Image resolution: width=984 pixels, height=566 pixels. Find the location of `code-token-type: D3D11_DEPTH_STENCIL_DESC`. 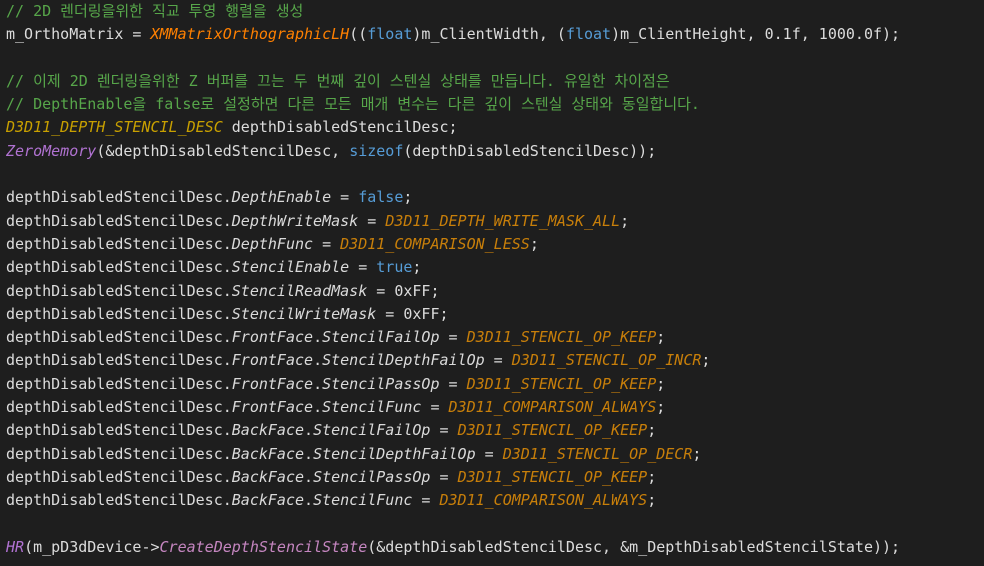

code-token-type: D3D11_DEPTH_STENCIL_DESC is located at coordinates (114, 127).